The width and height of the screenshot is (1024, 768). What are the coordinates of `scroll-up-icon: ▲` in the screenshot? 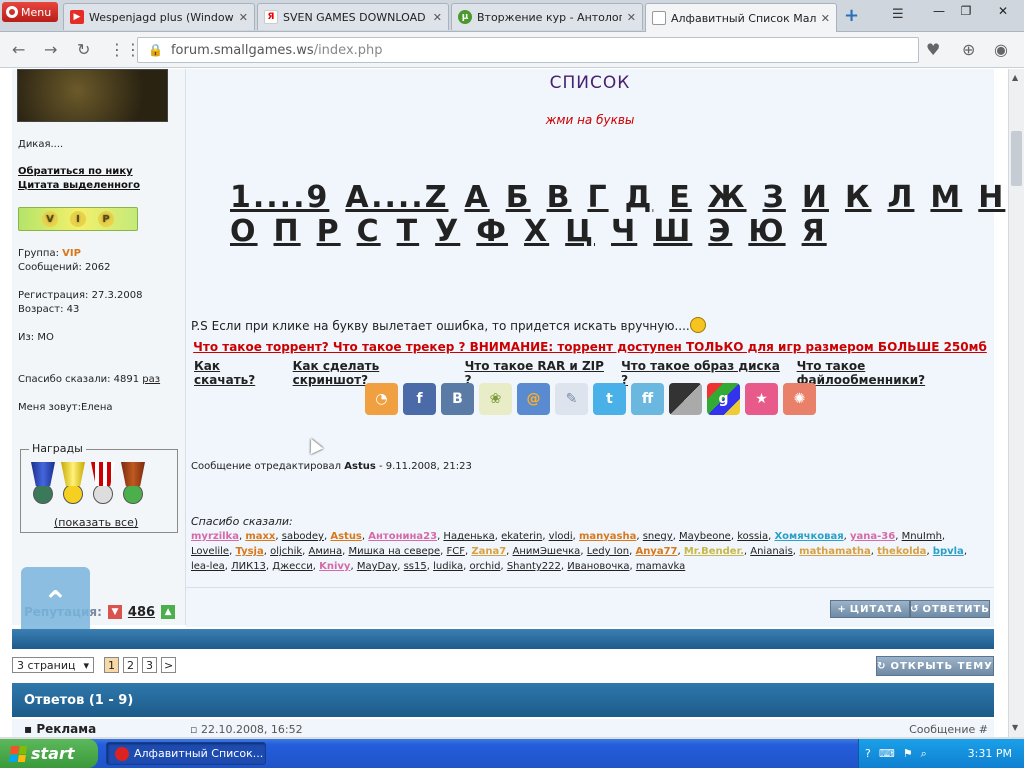 It's located at (1015, 77).